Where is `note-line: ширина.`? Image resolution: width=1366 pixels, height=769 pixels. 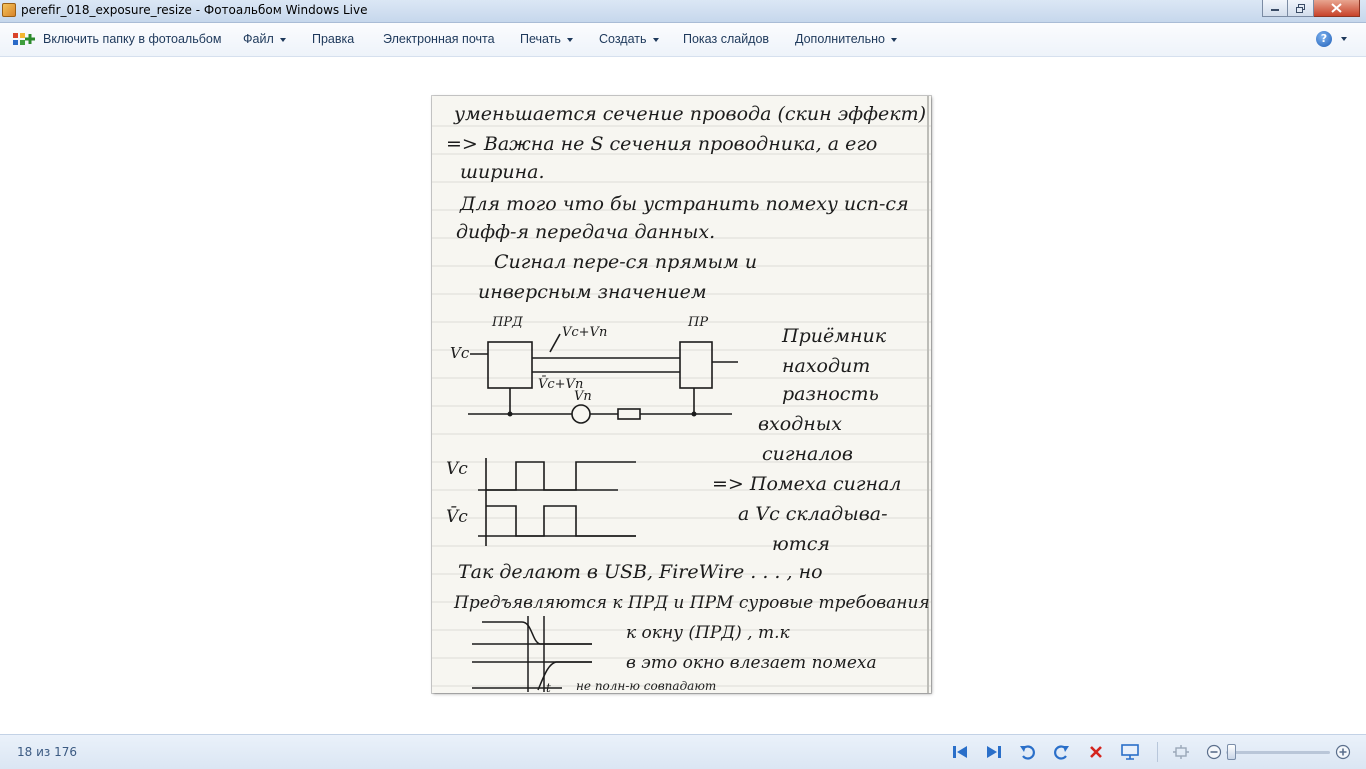
note-line: ширина. is located at coordinates (502, 172).